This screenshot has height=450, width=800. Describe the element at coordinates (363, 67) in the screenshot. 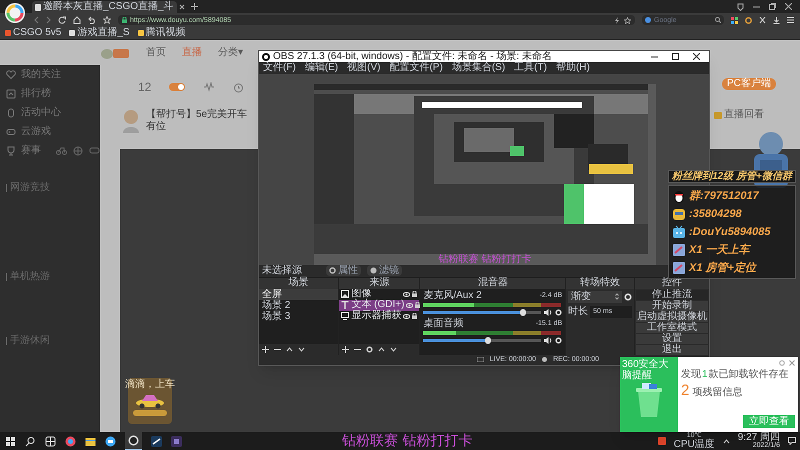

I see `menu-item: 视图(V)` at that location.